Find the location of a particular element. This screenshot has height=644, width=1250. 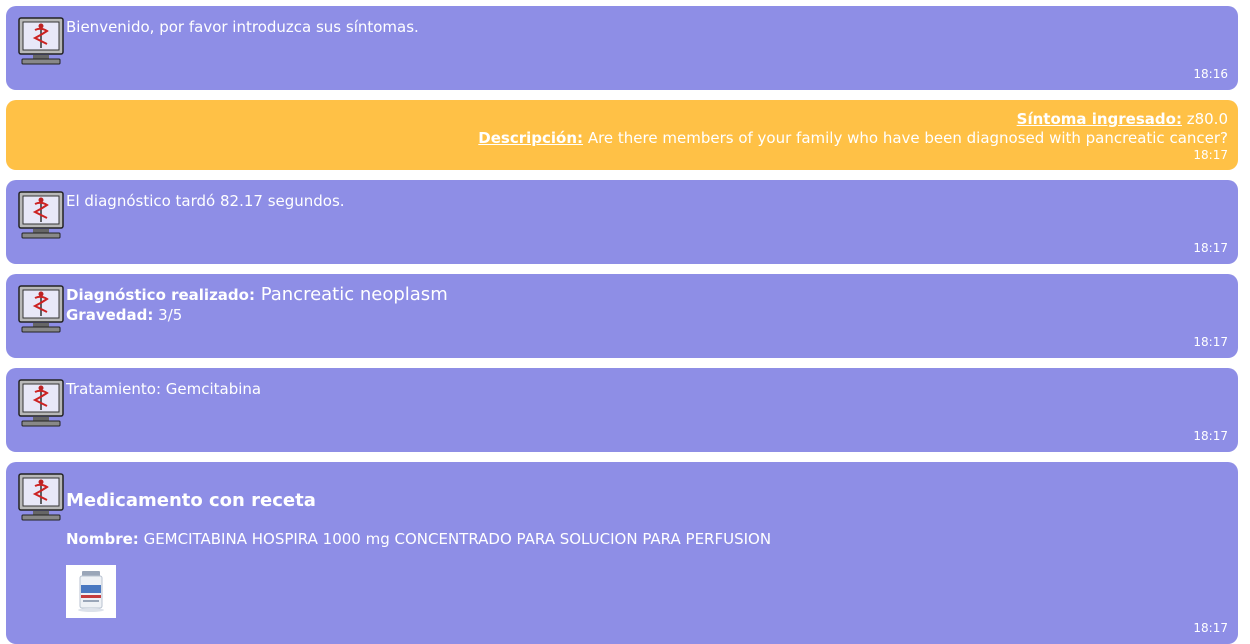

message-text: El diagnóstico tardó 82.17 segundos. is located at coordinates (205, 201).